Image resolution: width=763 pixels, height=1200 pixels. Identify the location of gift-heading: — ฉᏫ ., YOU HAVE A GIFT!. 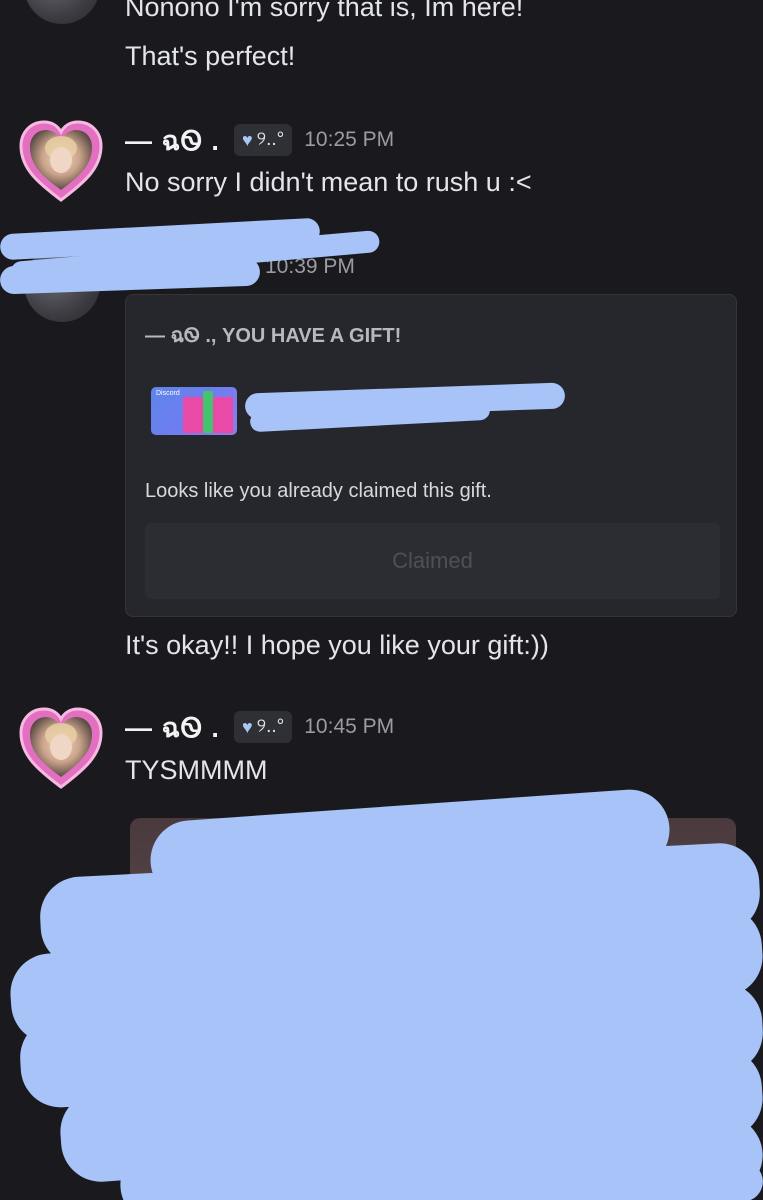
(273, 336).